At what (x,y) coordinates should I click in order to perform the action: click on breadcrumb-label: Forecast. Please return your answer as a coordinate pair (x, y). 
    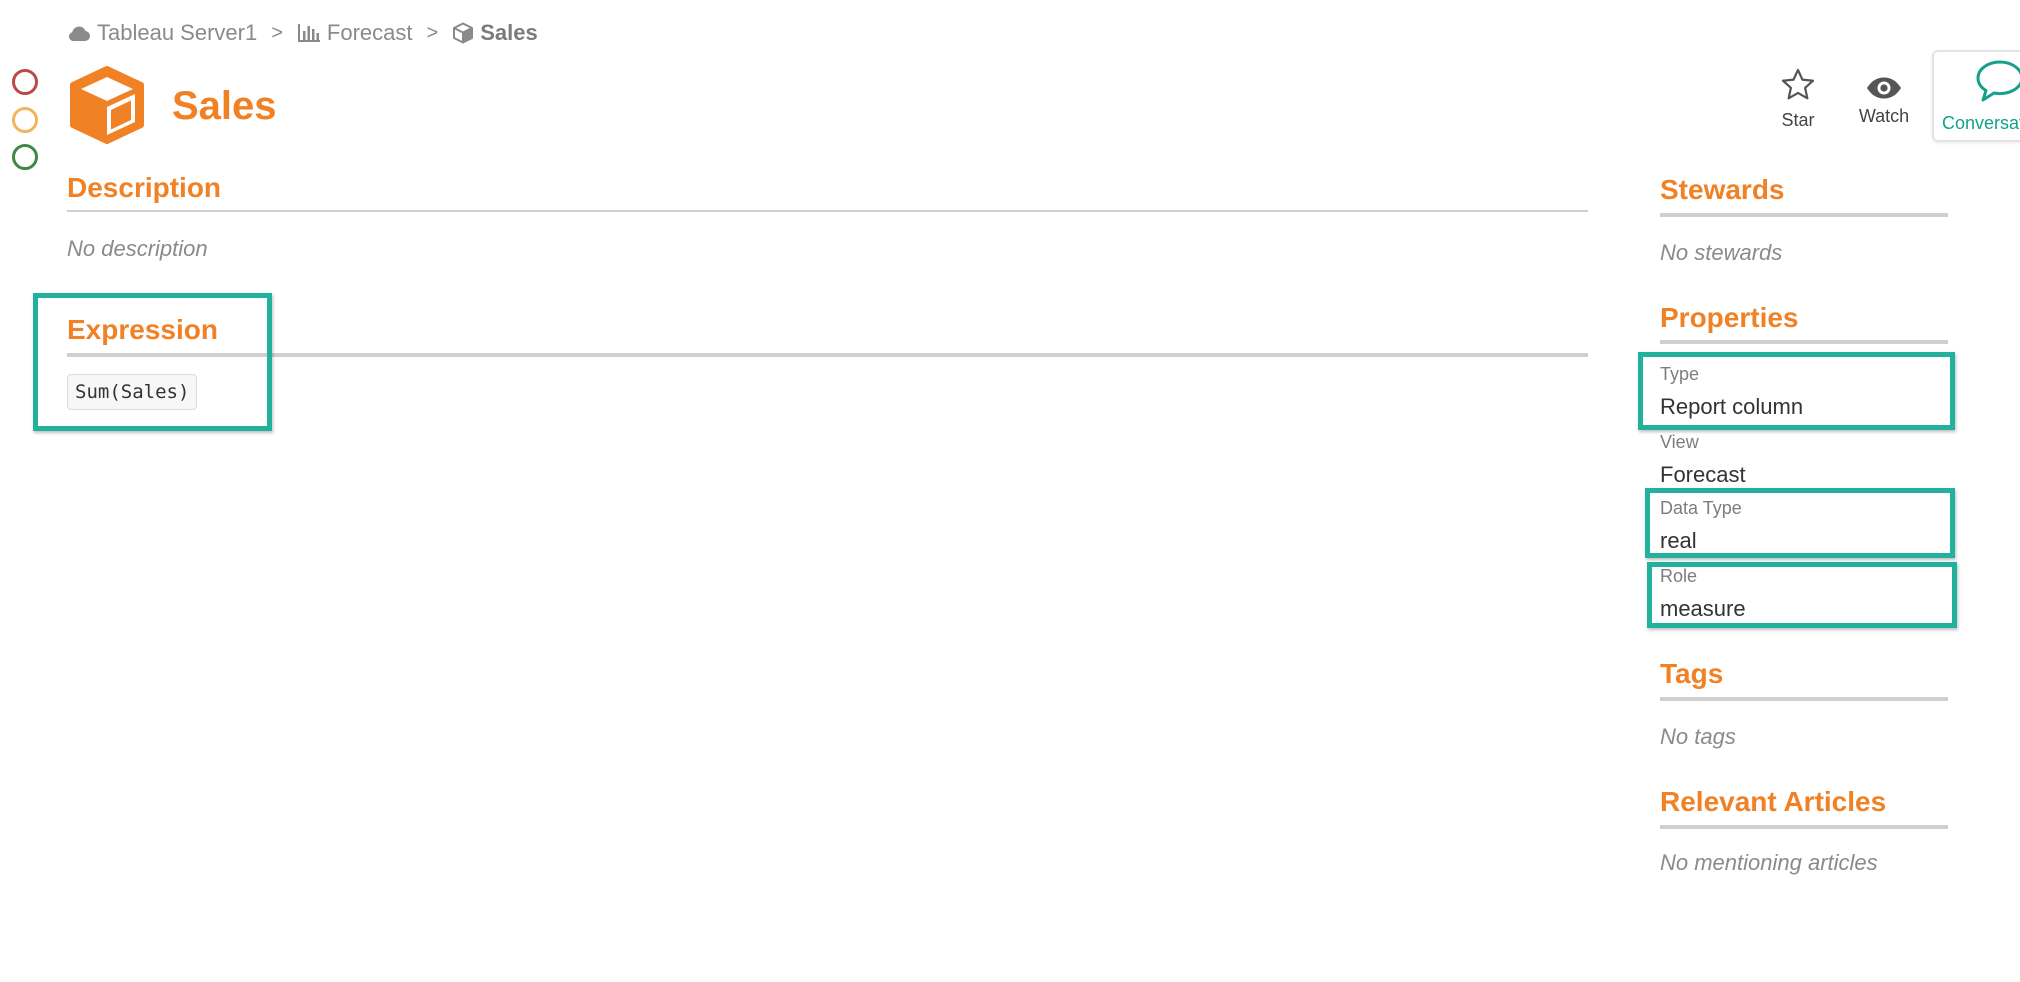
    Looking at the image, I should click on (369, 32).